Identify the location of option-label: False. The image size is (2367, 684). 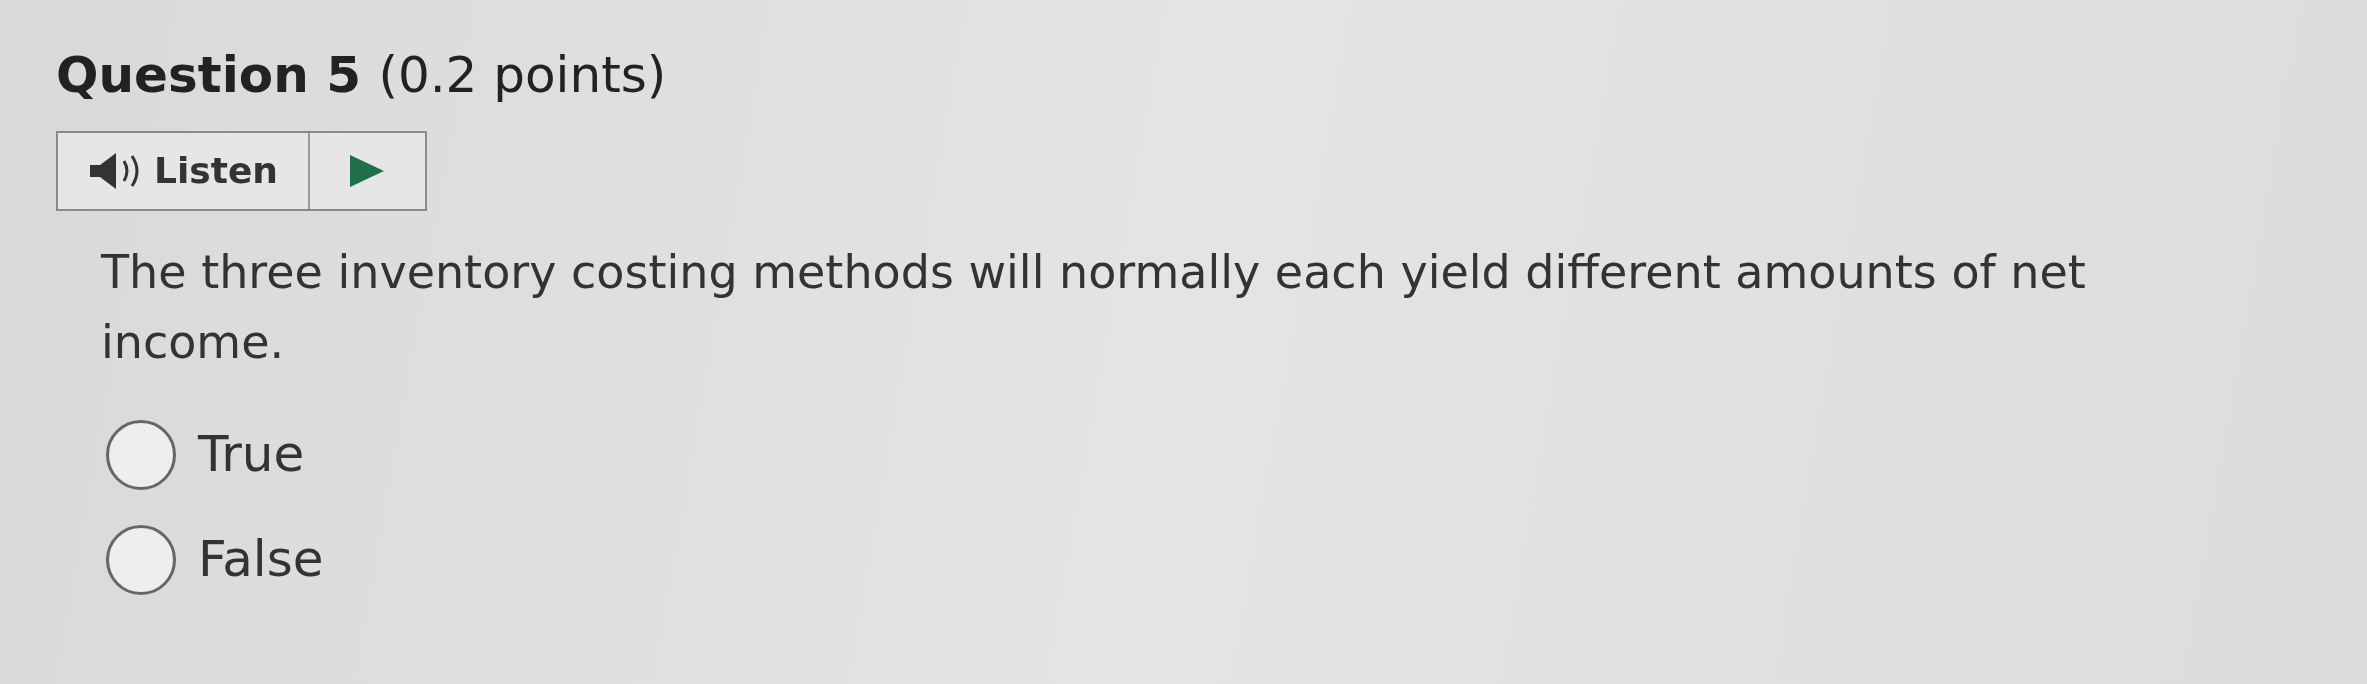
(261, 559).